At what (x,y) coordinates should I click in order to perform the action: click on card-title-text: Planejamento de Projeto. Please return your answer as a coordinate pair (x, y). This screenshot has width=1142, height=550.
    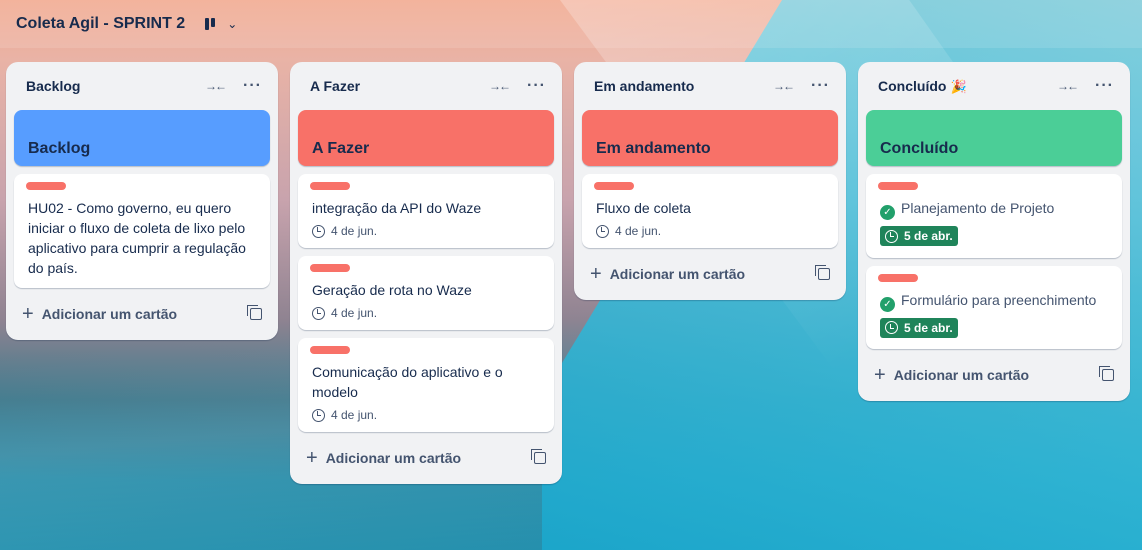
    Looking at the image, I should click on (978, 208).